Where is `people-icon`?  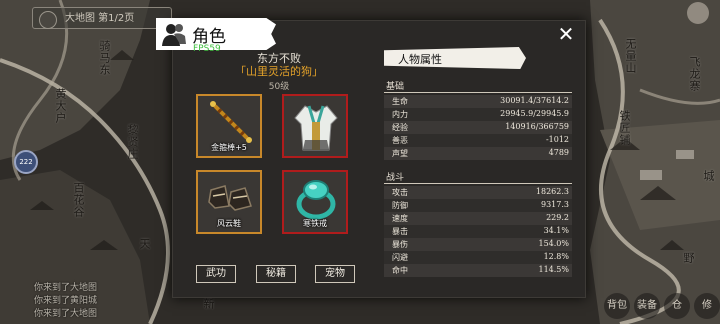
people-icon is located at coordinates (174, 35).